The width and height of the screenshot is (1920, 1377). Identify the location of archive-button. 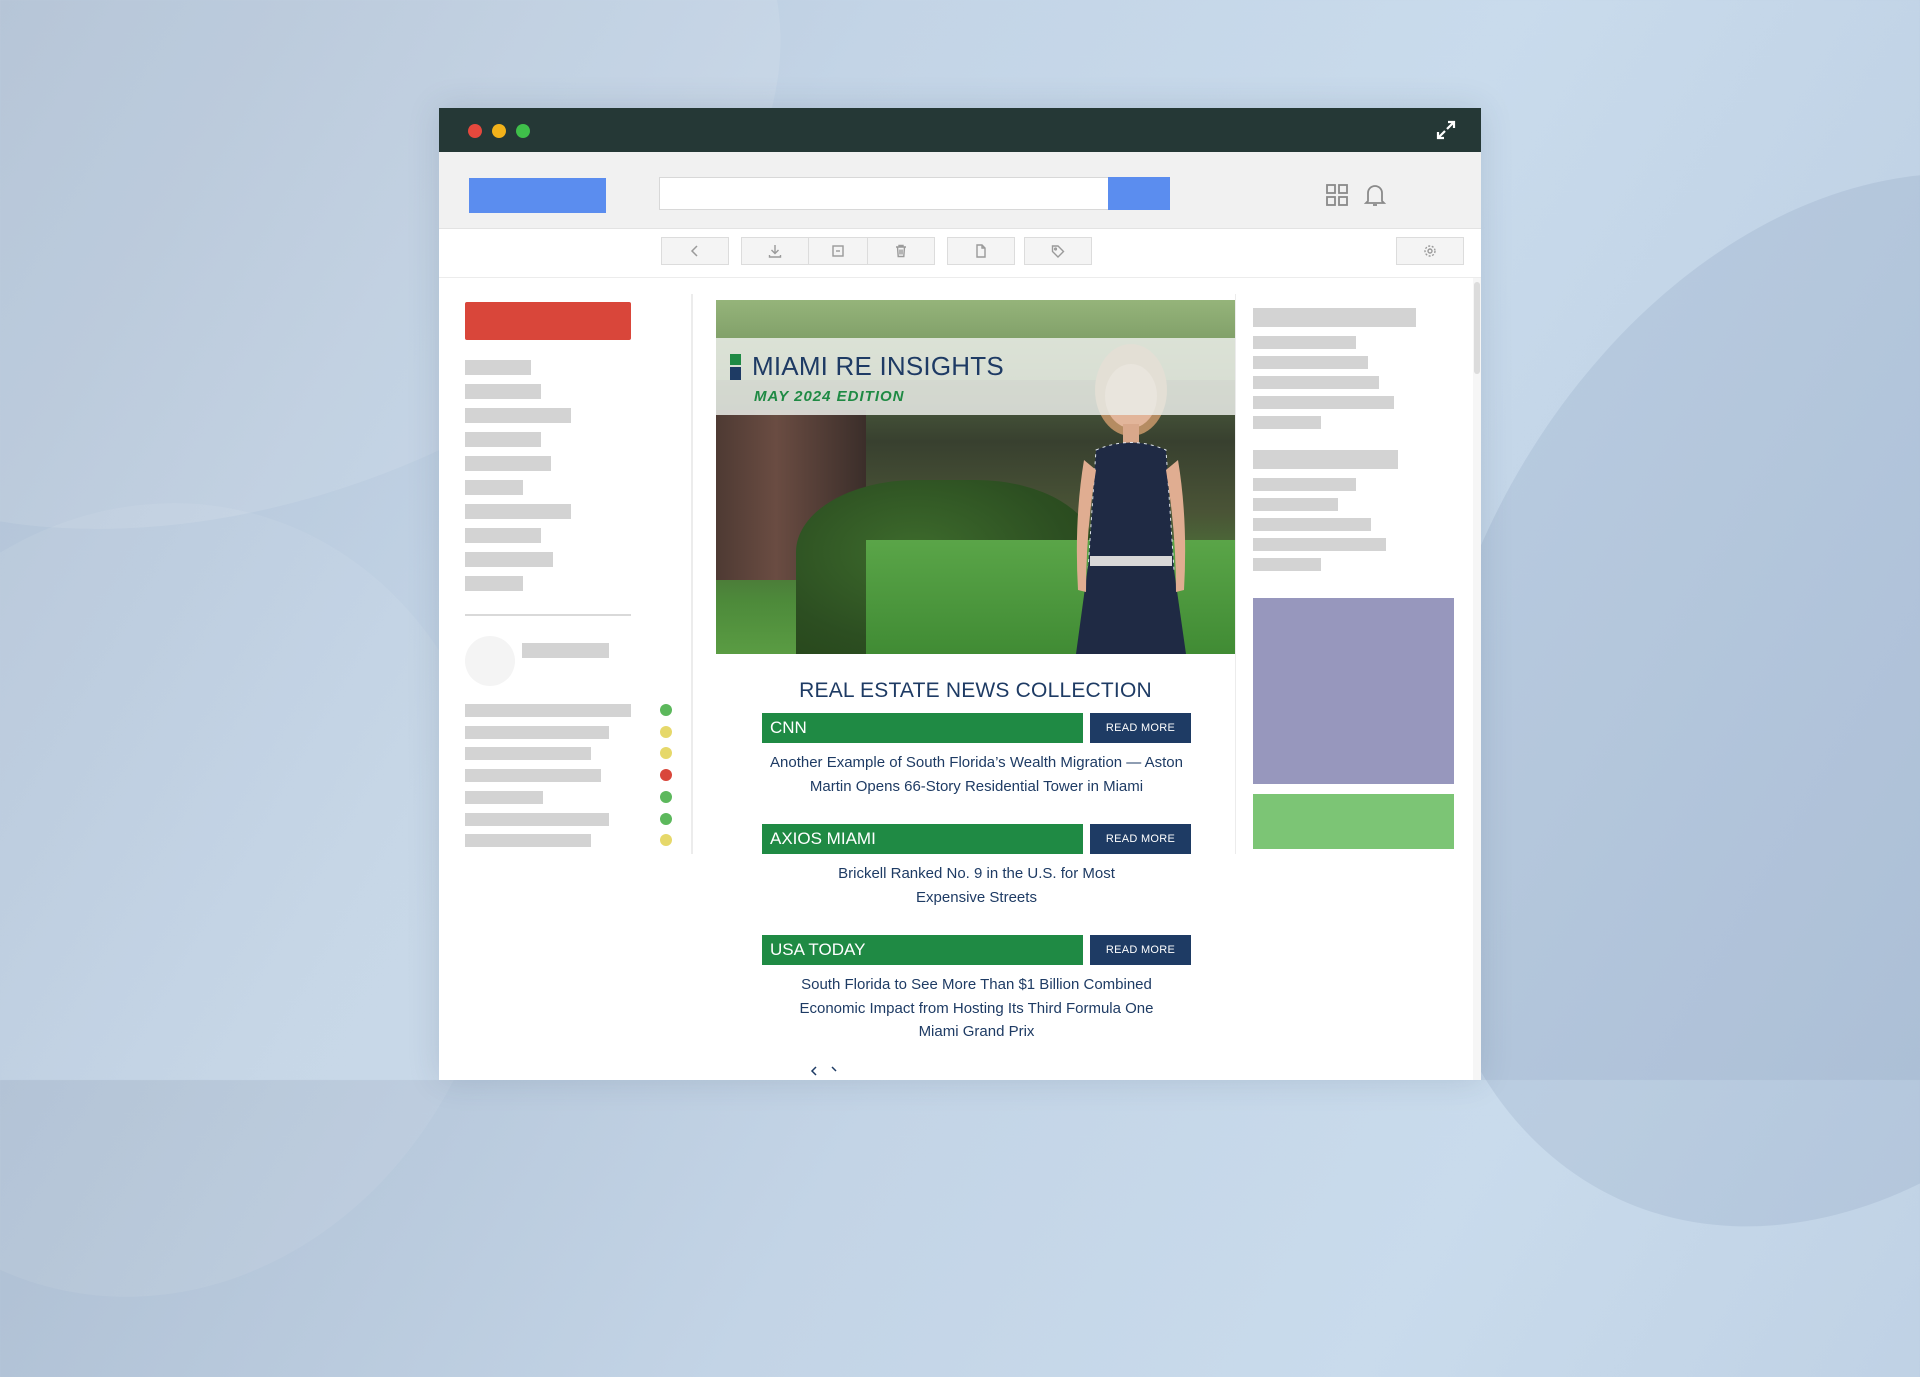
(838, 251).